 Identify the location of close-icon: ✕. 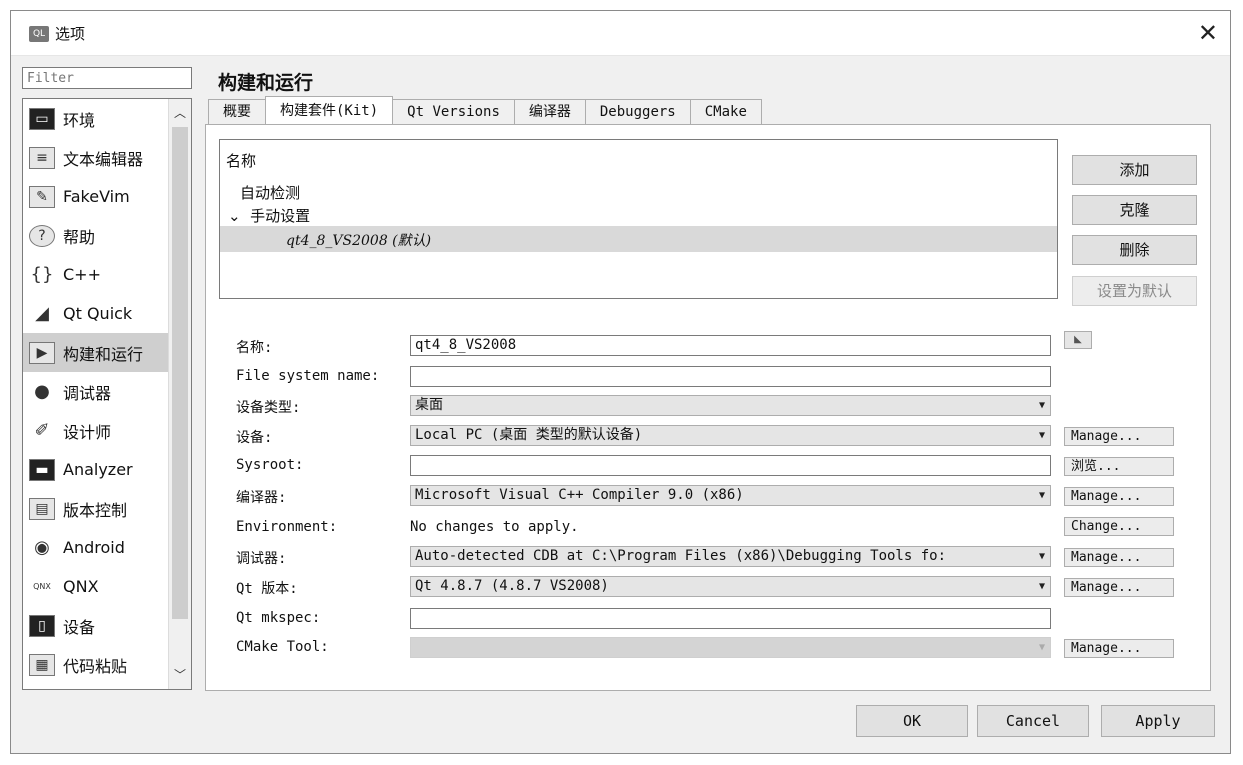
(1208, 33).